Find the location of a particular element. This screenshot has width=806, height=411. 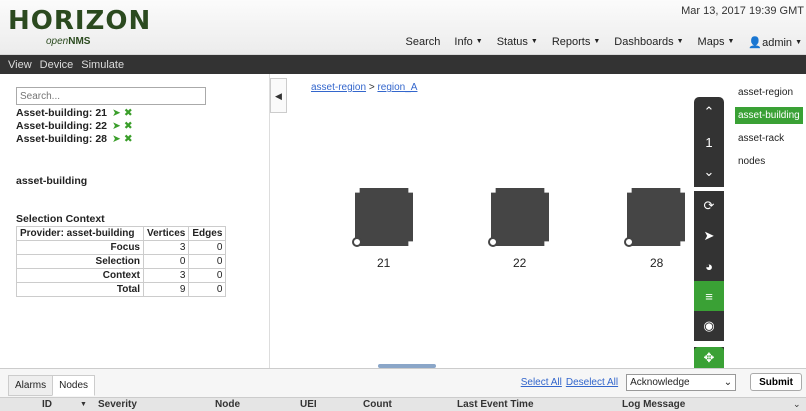

row-label: Total is located at coordinates (80, 289).